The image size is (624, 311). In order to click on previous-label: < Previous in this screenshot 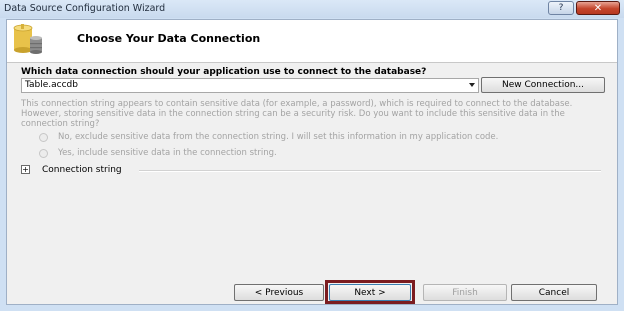, I will do `click(279, 292)`.